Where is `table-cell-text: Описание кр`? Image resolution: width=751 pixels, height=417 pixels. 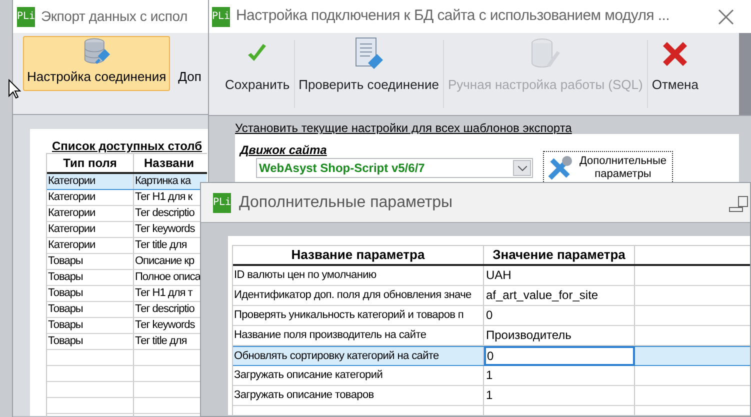 table-cell-text: Описание кр is located at coordinates (165, 261).